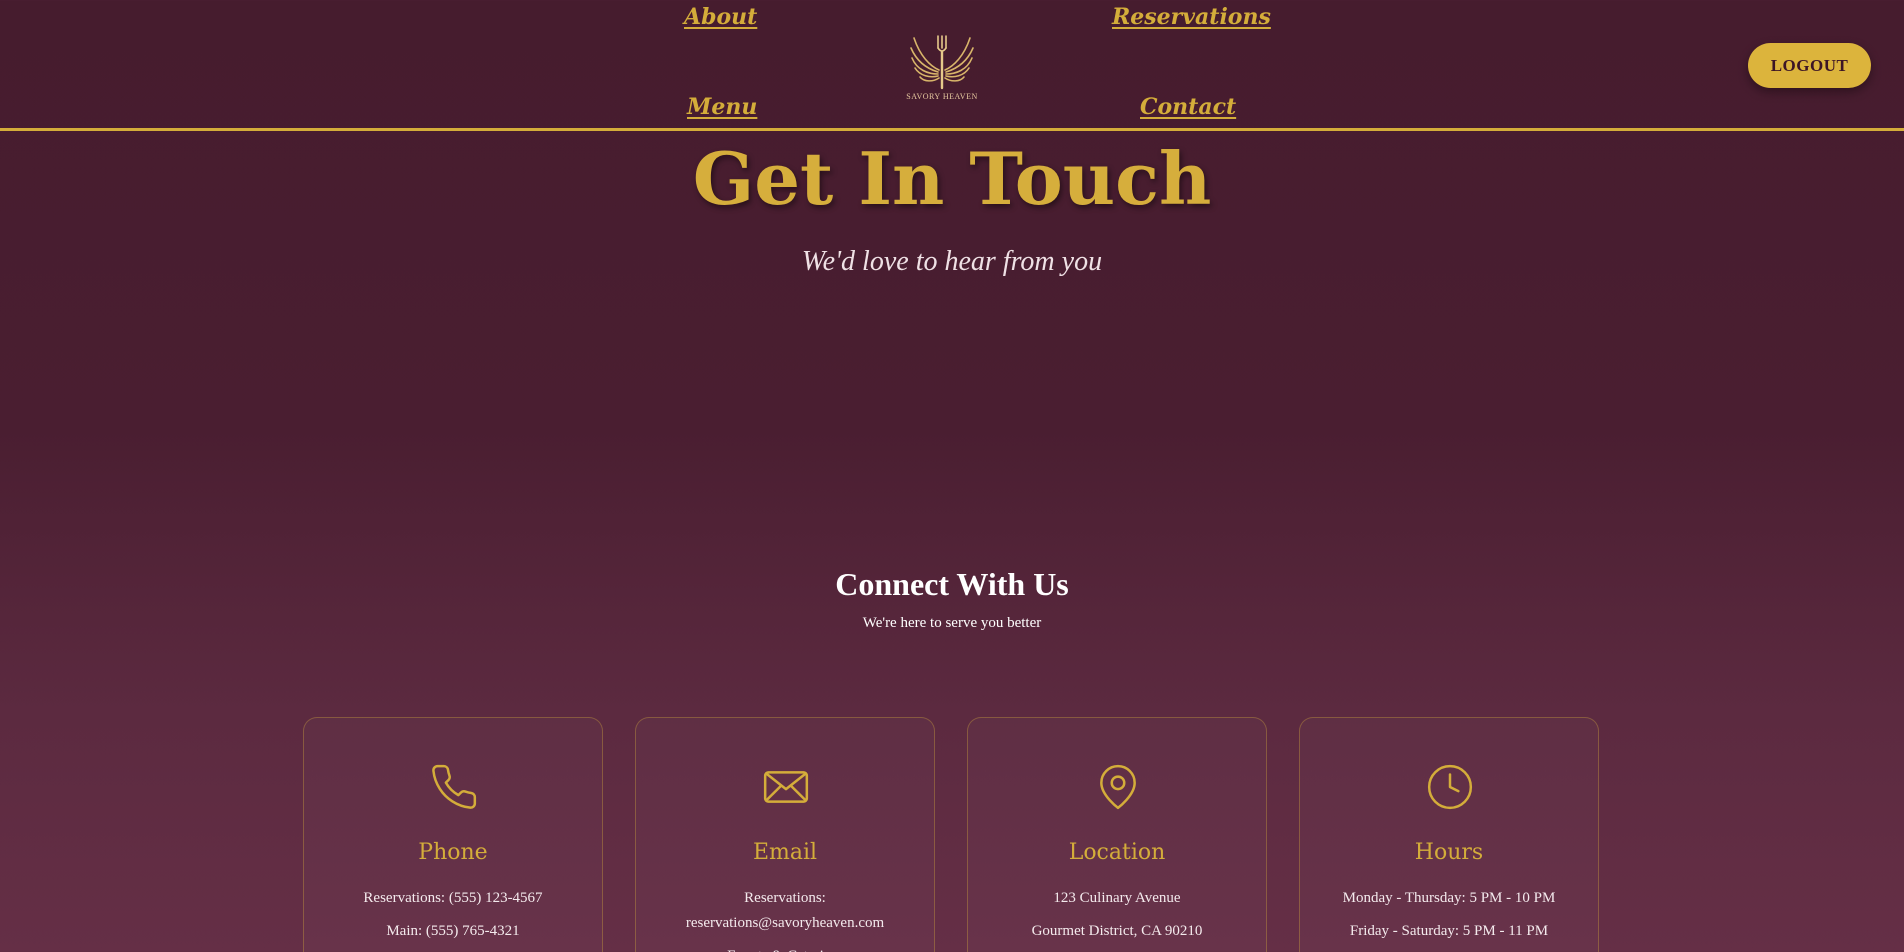  What do you see at coordinates (1117, 931) in the screenshot?
I see `address-line-2: Gourmet District, CA 90210` at bounding box center [1117, 931].